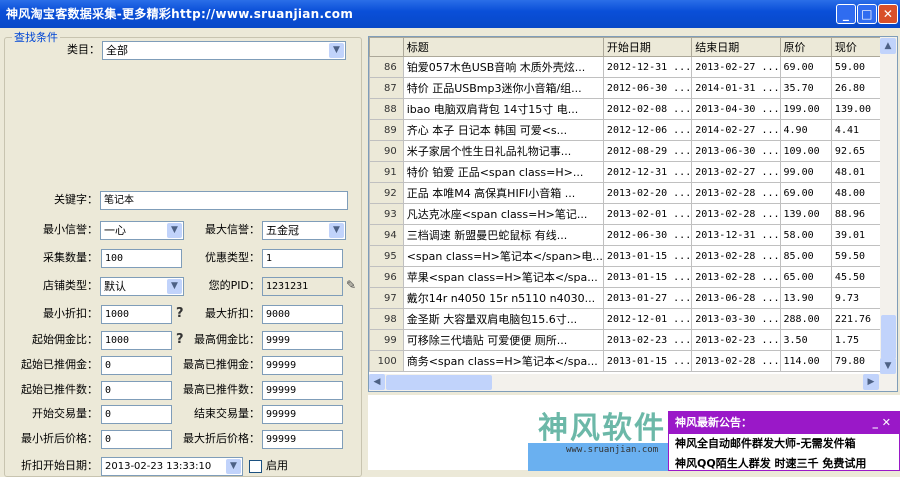 The height and width of the screenshot is (477, 900). Describe the element at coordinates (805, 130) in the screenshot. I see `table-cell: 4.90` at that location.